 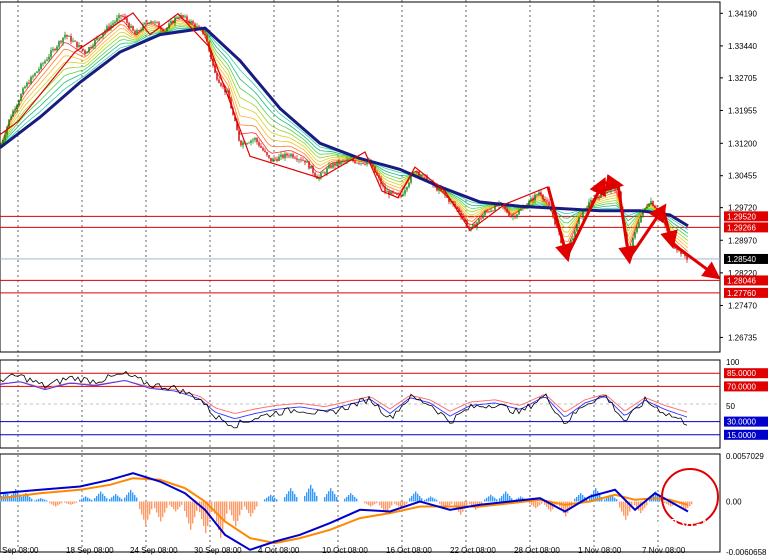 What do you see at coordinates (742, 337) in the screenshot?
I see `price-tick-label: 1.26735` at bounding box center [742, 337].